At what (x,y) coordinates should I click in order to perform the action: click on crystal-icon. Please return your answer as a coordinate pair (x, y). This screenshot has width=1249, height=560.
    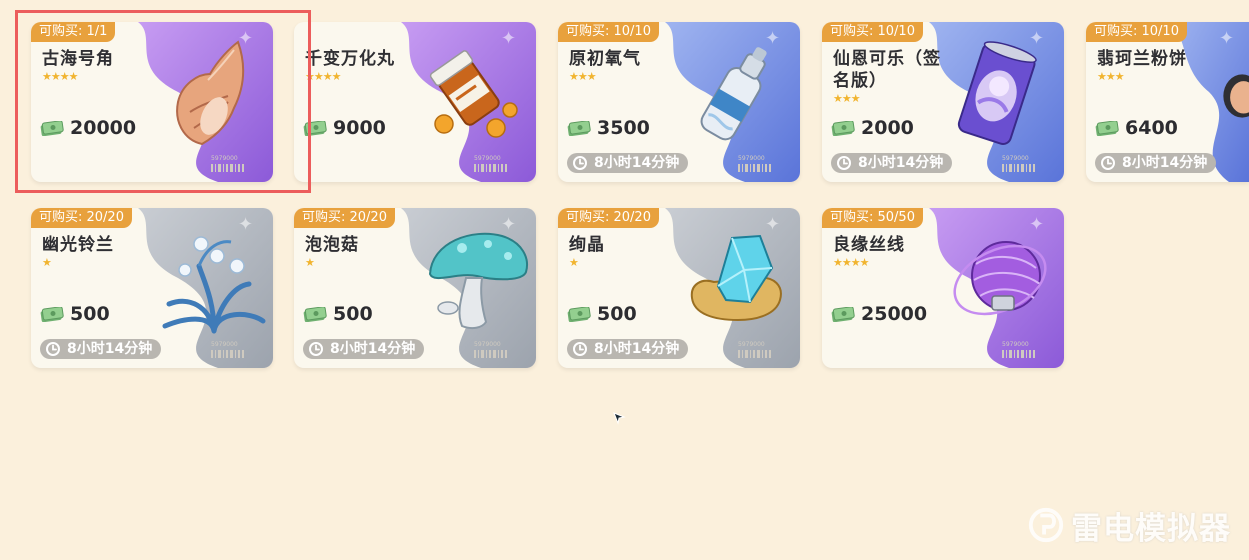
    Looking at the image, I should click on (736, 278).